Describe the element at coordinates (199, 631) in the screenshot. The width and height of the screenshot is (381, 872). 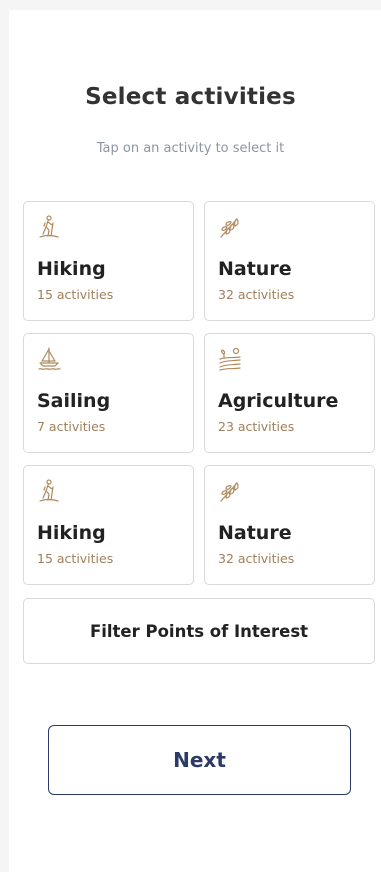
I see `filter-points-of-interest-button: Filter Points of Interest` at that location.